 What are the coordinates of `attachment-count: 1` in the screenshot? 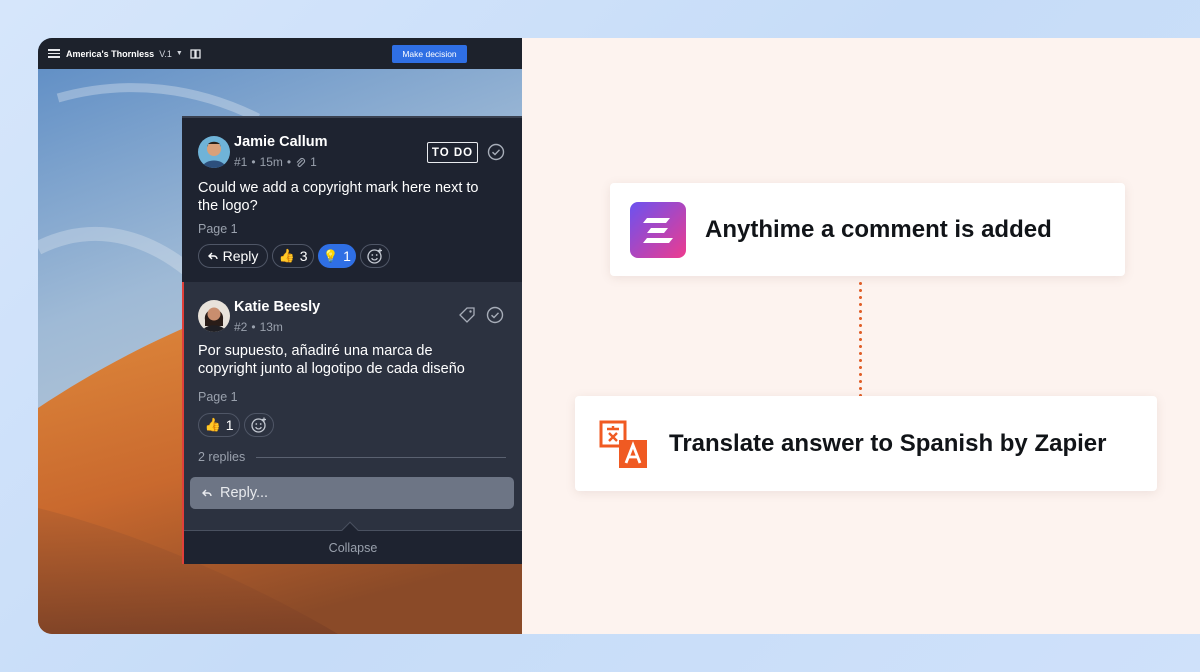 It's located at (313, 162).